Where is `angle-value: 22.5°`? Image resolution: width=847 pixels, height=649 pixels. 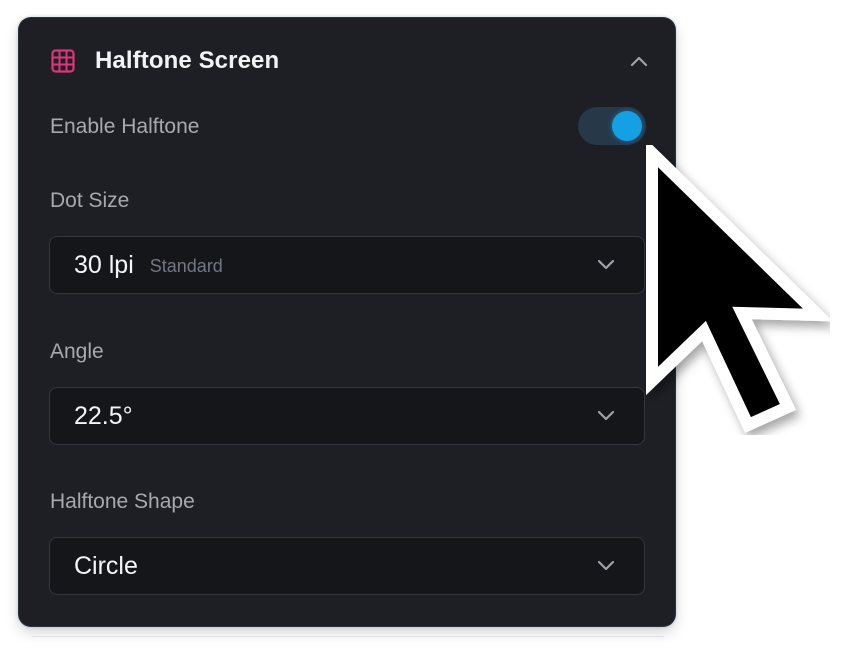 angle-value: 22.5° is located at coordinates (103, 415).